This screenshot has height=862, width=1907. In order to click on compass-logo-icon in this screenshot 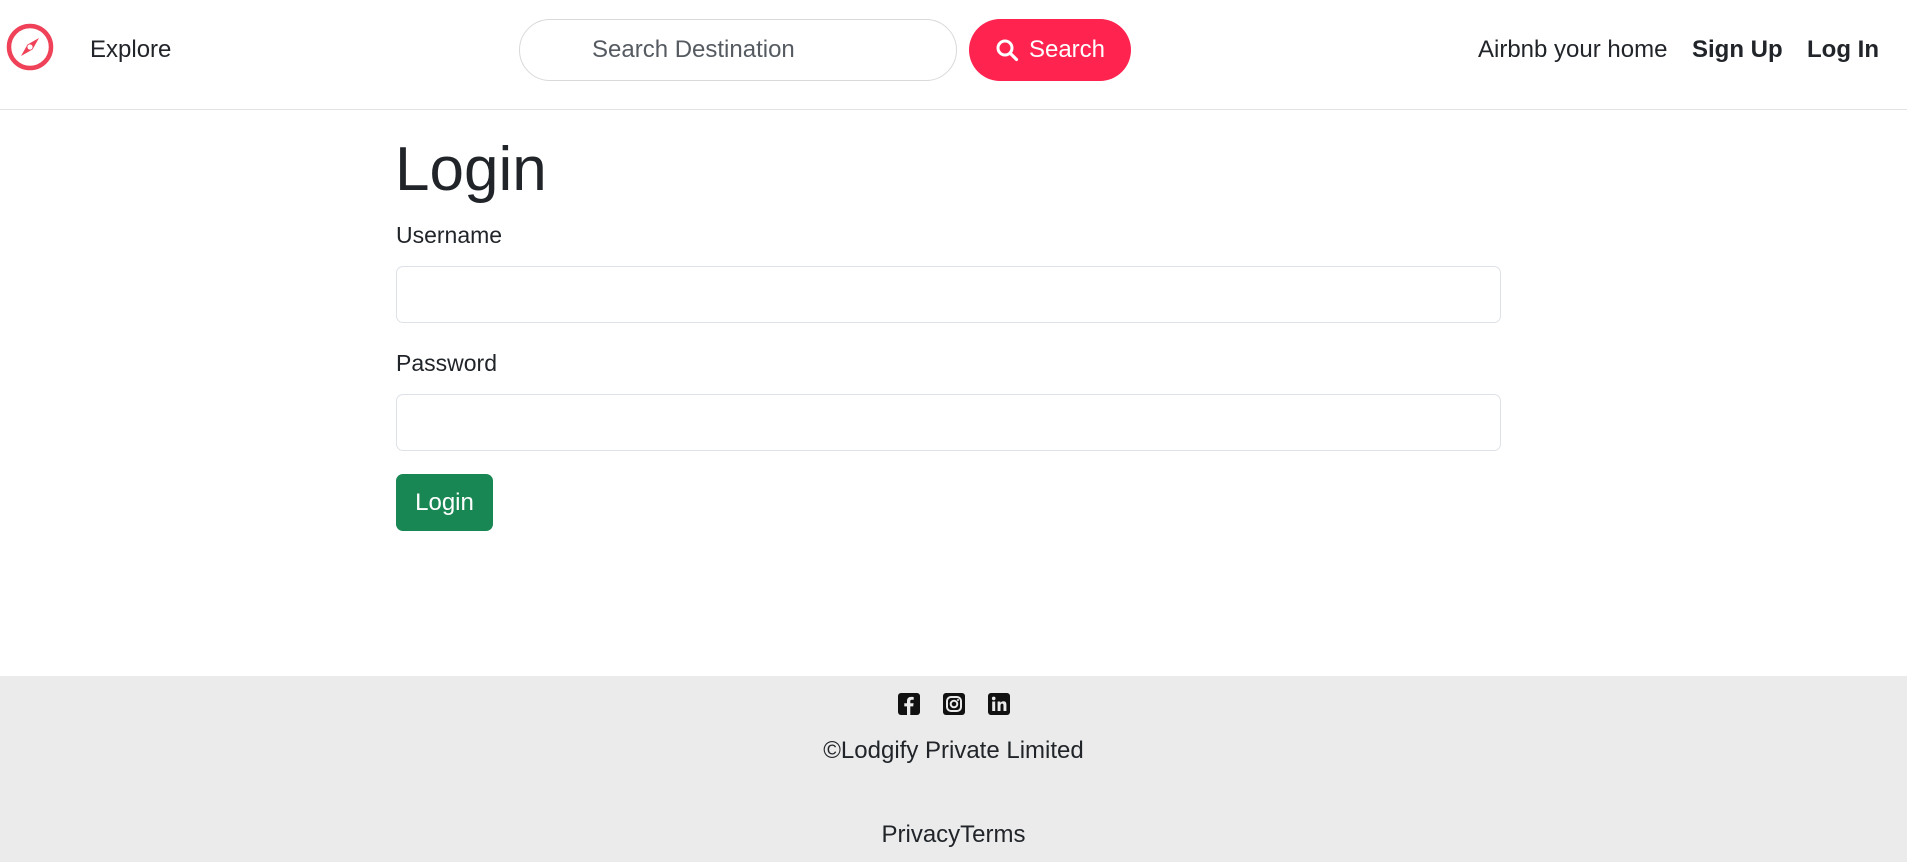, I will do `click(30, 47)`.